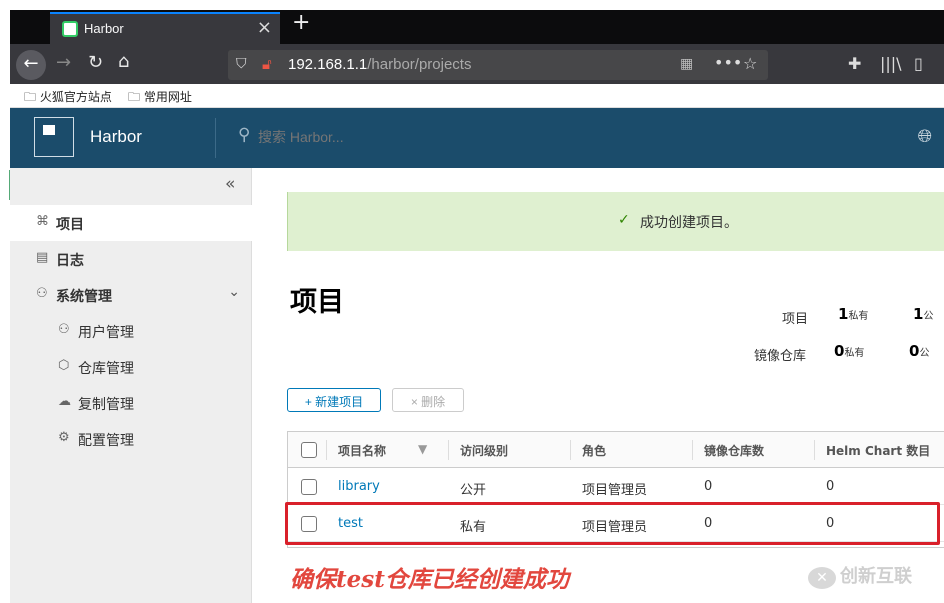 The height and width of the screenshot is (603, 944). I want to click on sidebar-item-users: ⚇ 用户管理, so click(131, 331).